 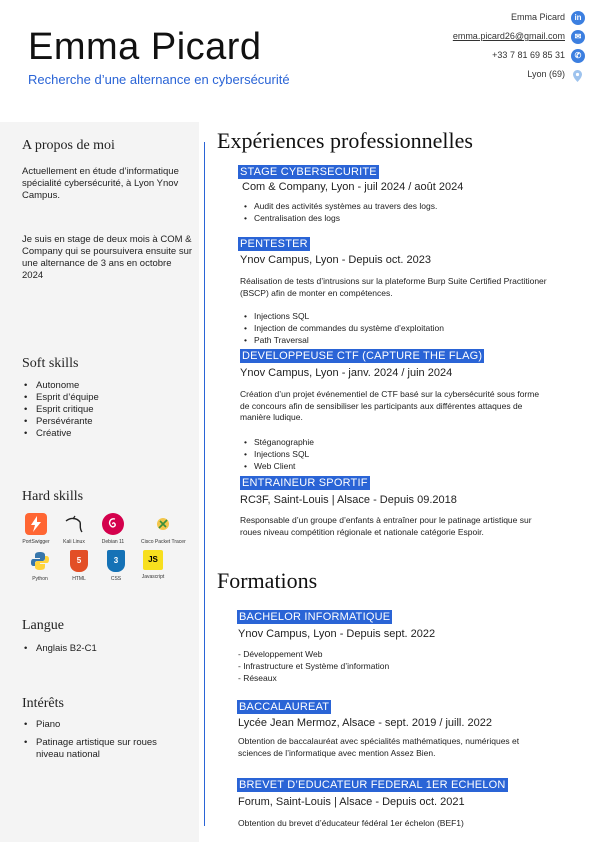 I want to click on experience-bullets: Stéganographie Injections SQL Web Client, so click(x=279, y=454).